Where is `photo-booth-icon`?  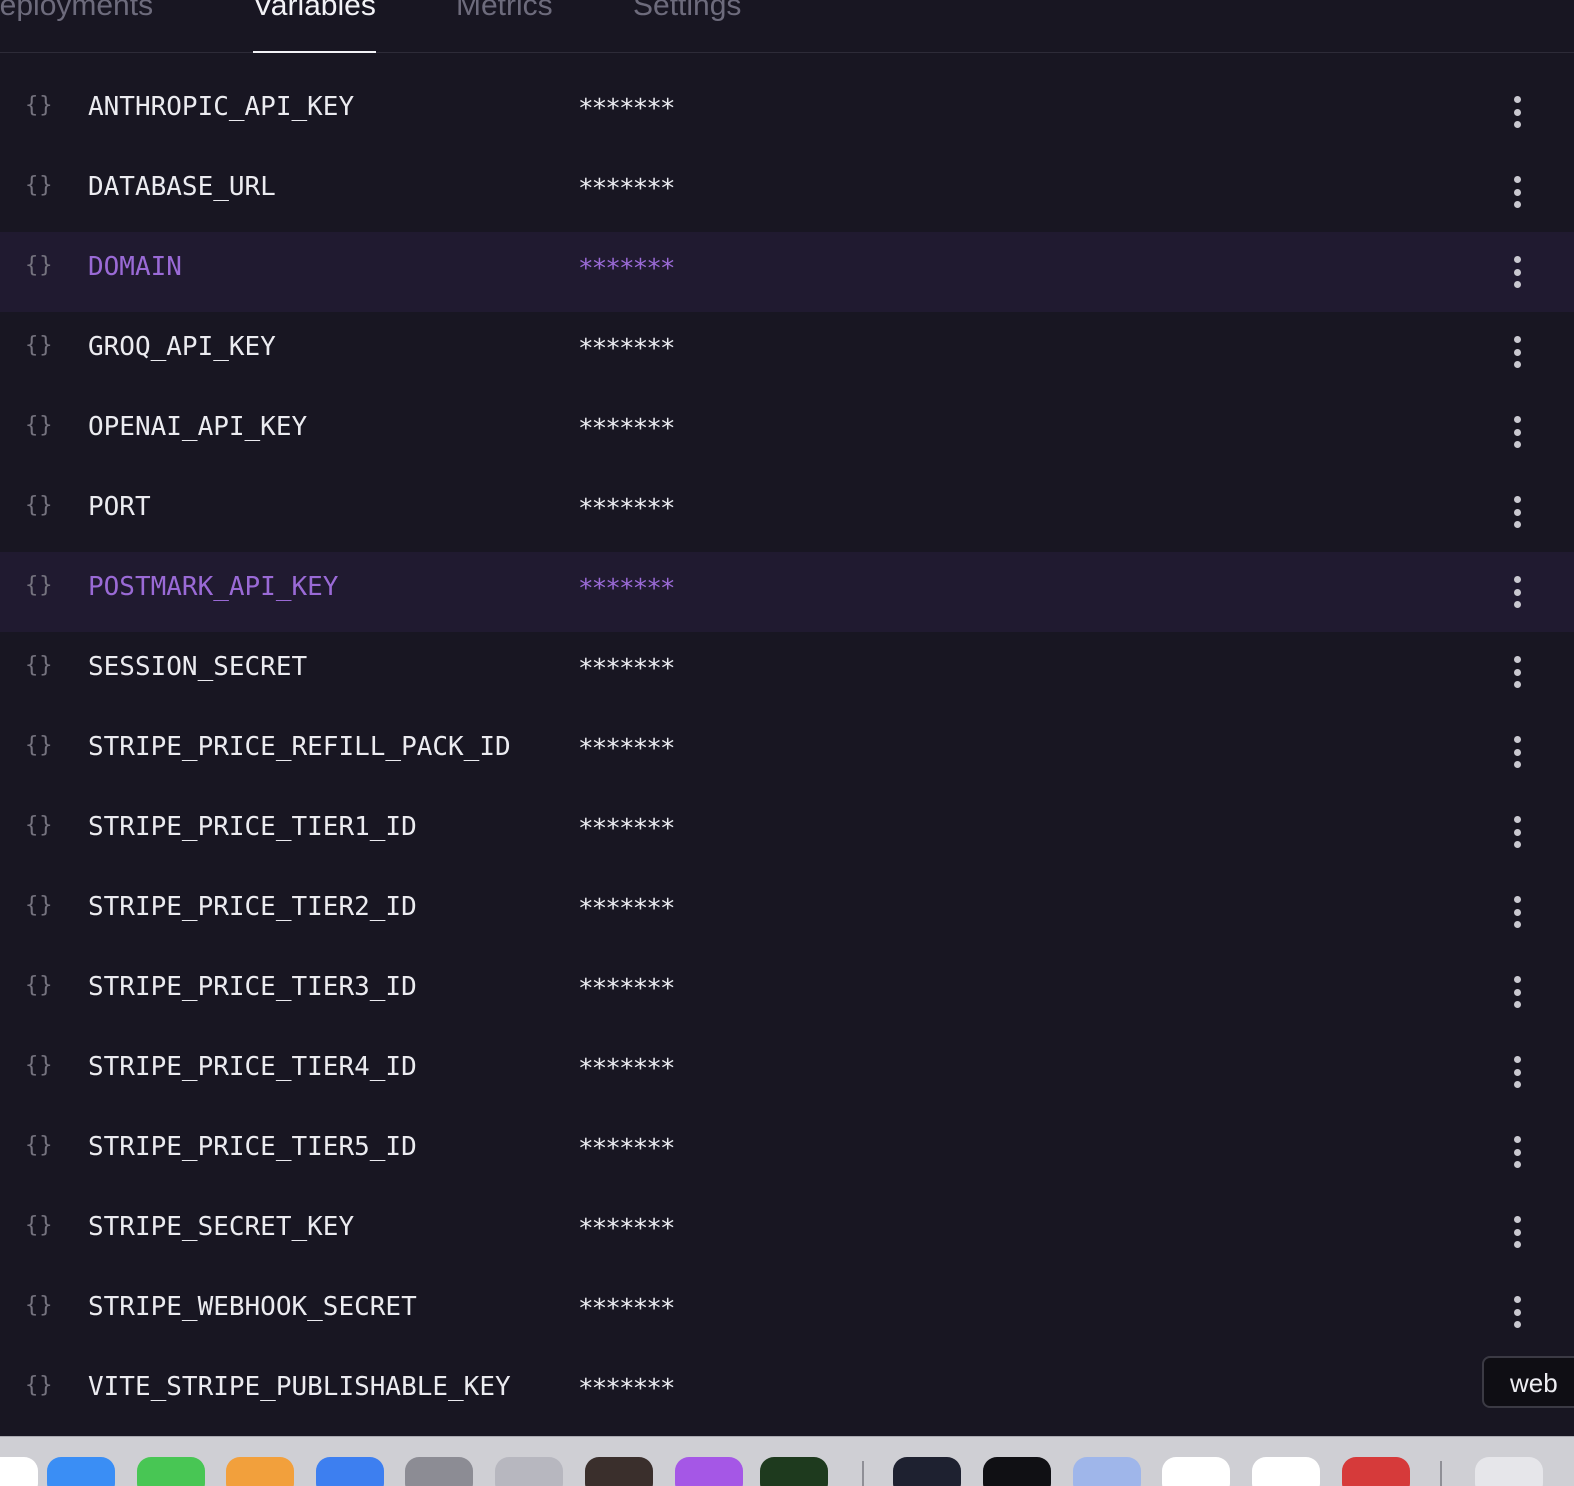
photo-booth-icon is located at coordinates (619, 1471).